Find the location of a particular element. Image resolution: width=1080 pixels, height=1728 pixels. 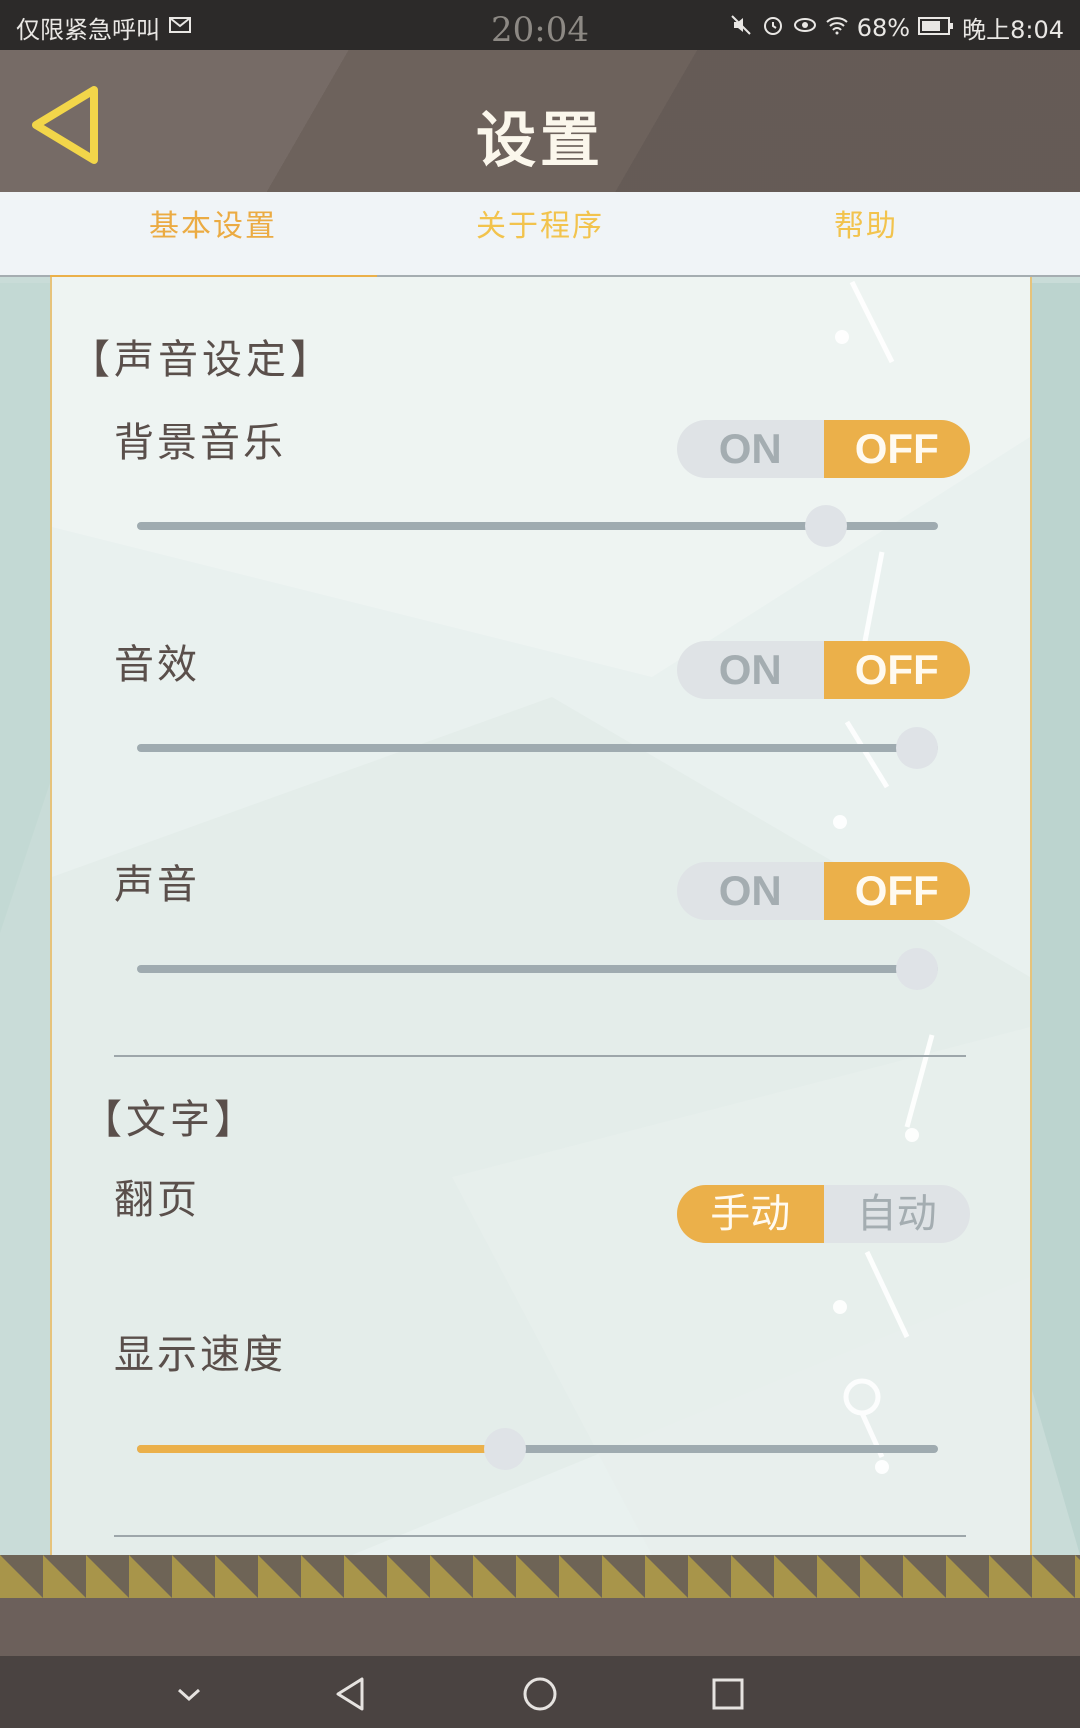

display-speed-slider is located at coordinates (537, 1449).